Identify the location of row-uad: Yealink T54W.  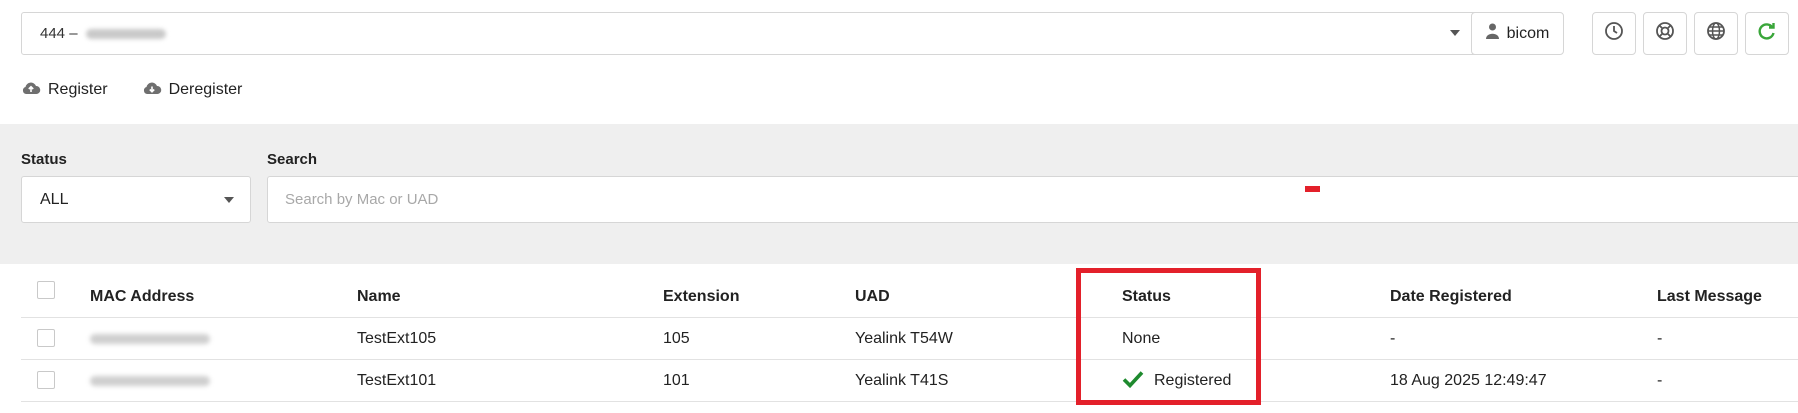
(904, 338).